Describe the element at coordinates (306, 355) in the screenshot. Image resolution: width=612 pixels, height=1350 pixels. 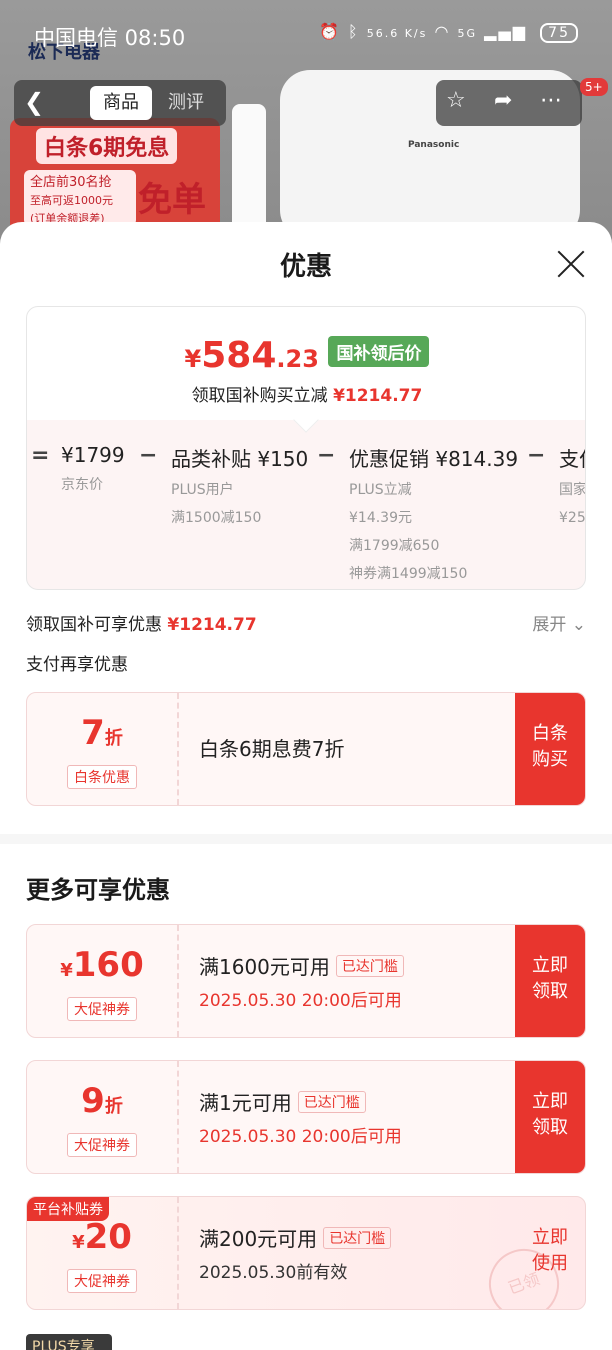
I see `final-price: ¥584.23 国补领后价` at that location.